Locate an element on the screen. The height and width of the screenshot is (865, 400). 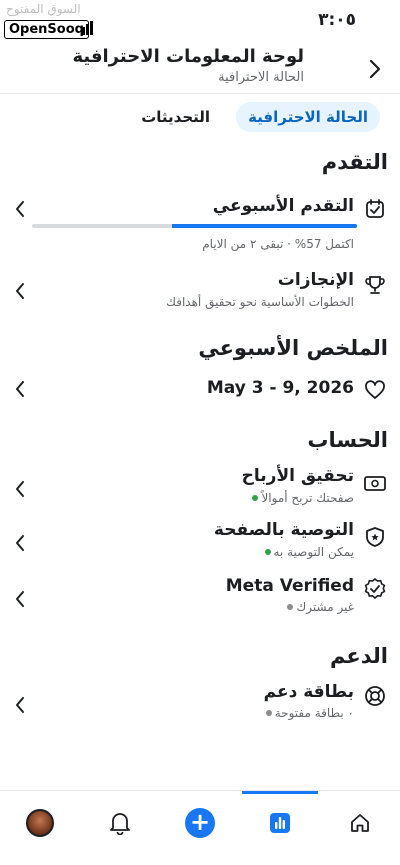
monetization-subtitle: صفحتك تربح أموالاً is located at coordinates (307, 498).